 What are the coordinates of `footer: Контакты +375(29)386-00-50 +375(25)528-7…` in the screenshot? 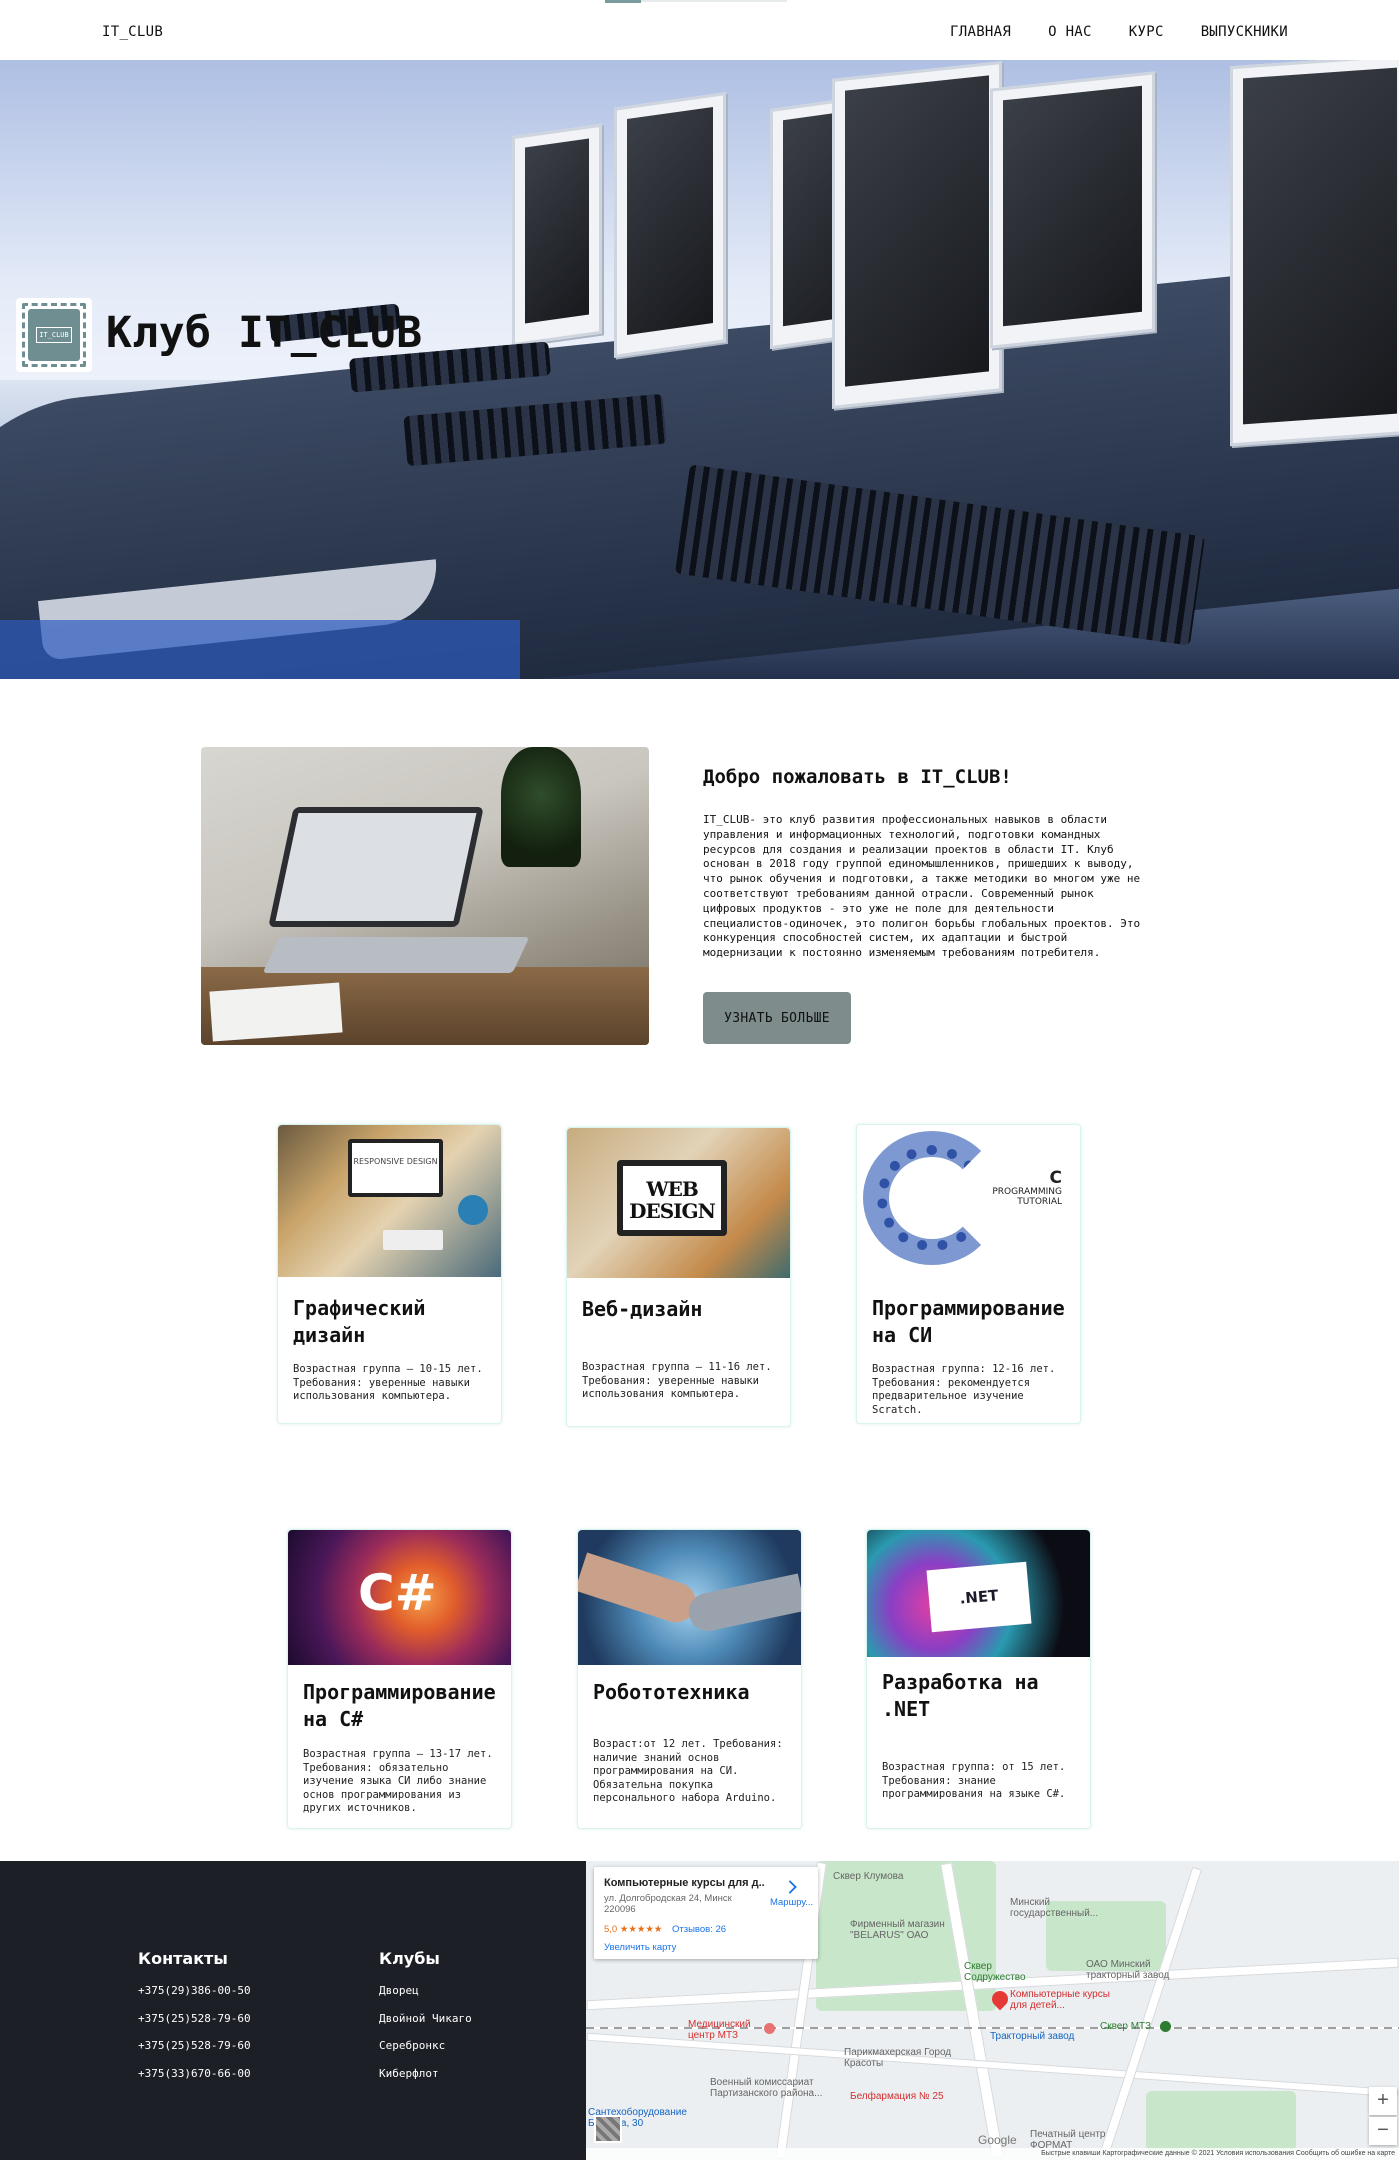 It's located at (293, 2010).